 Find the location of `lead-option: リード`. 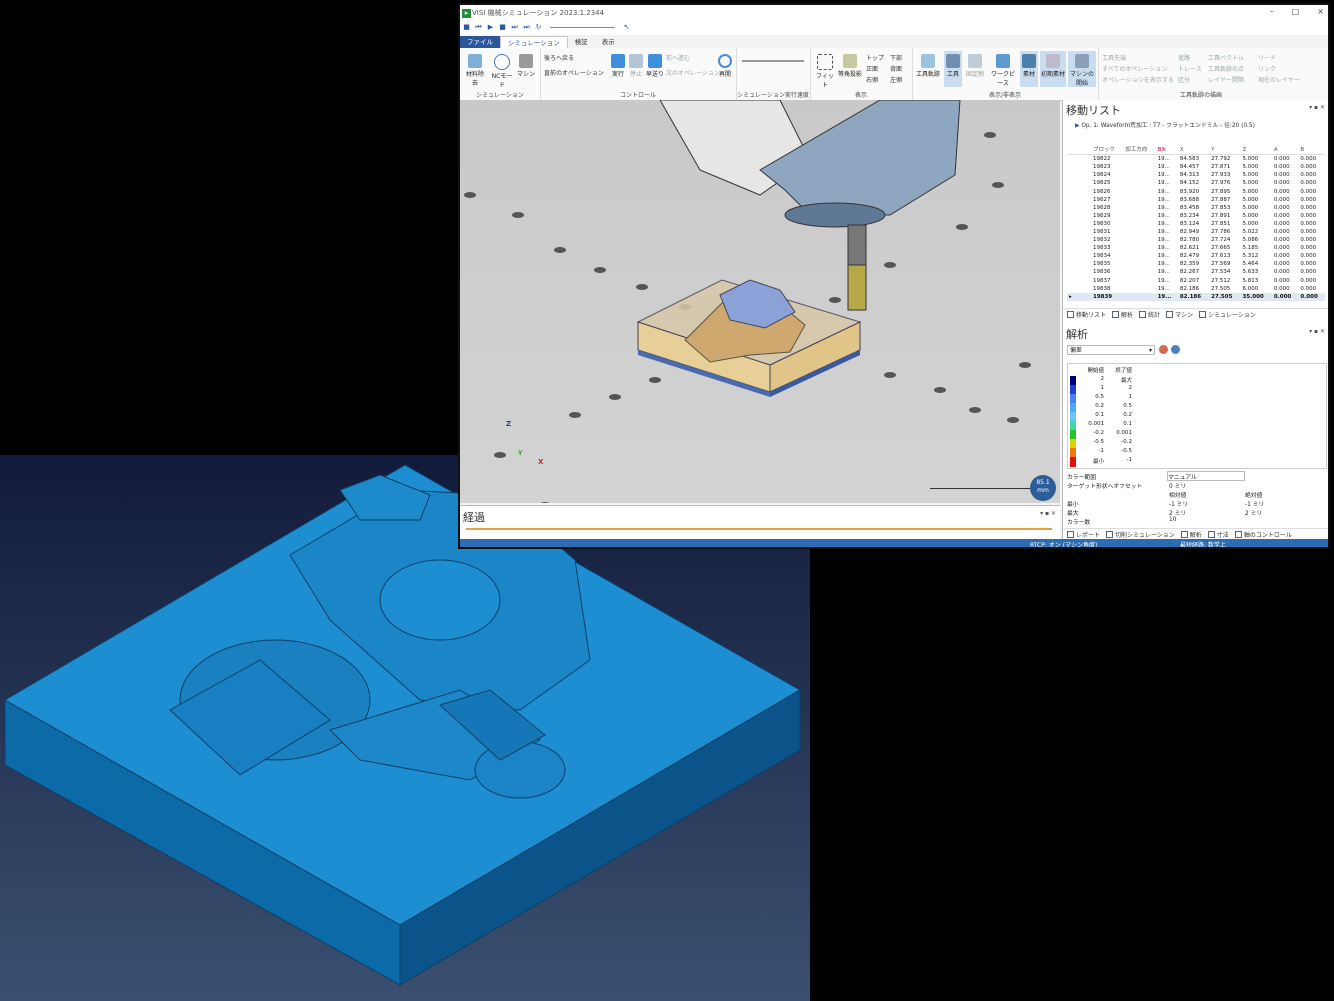

lead-option: リード is located at coordinates (1267, 57).